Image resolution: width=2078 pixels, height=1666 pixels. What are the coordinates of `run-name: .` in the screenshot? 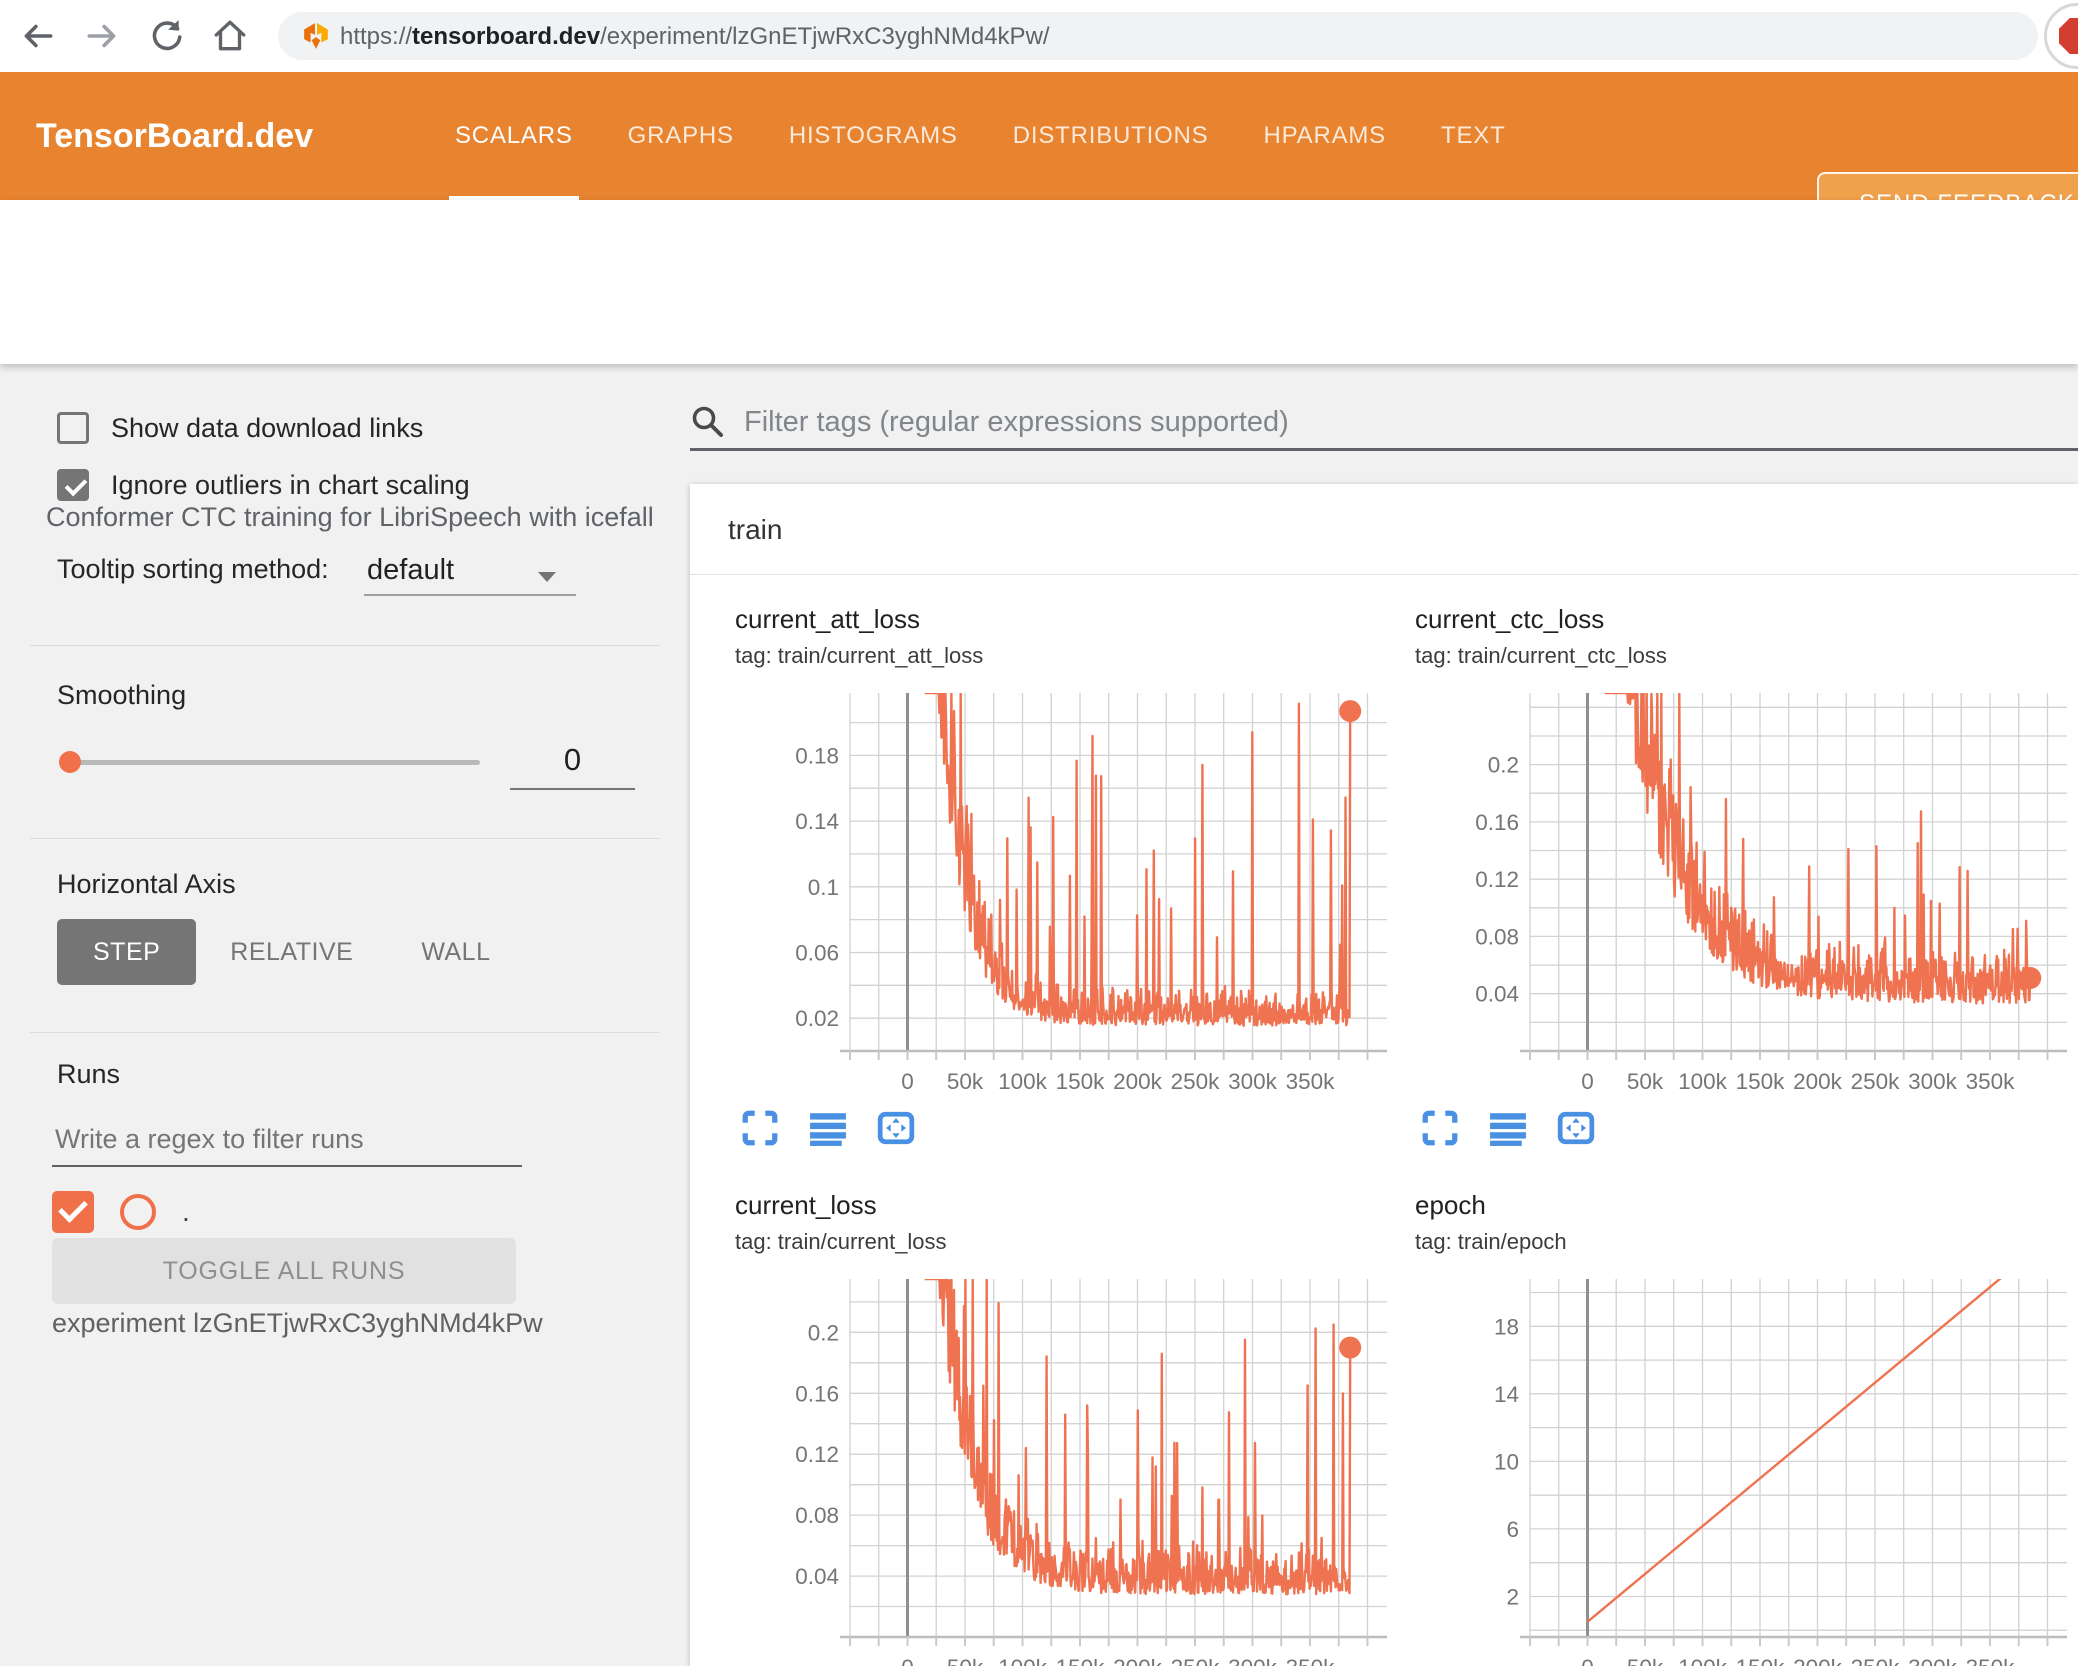 It's located at (186, 1211).